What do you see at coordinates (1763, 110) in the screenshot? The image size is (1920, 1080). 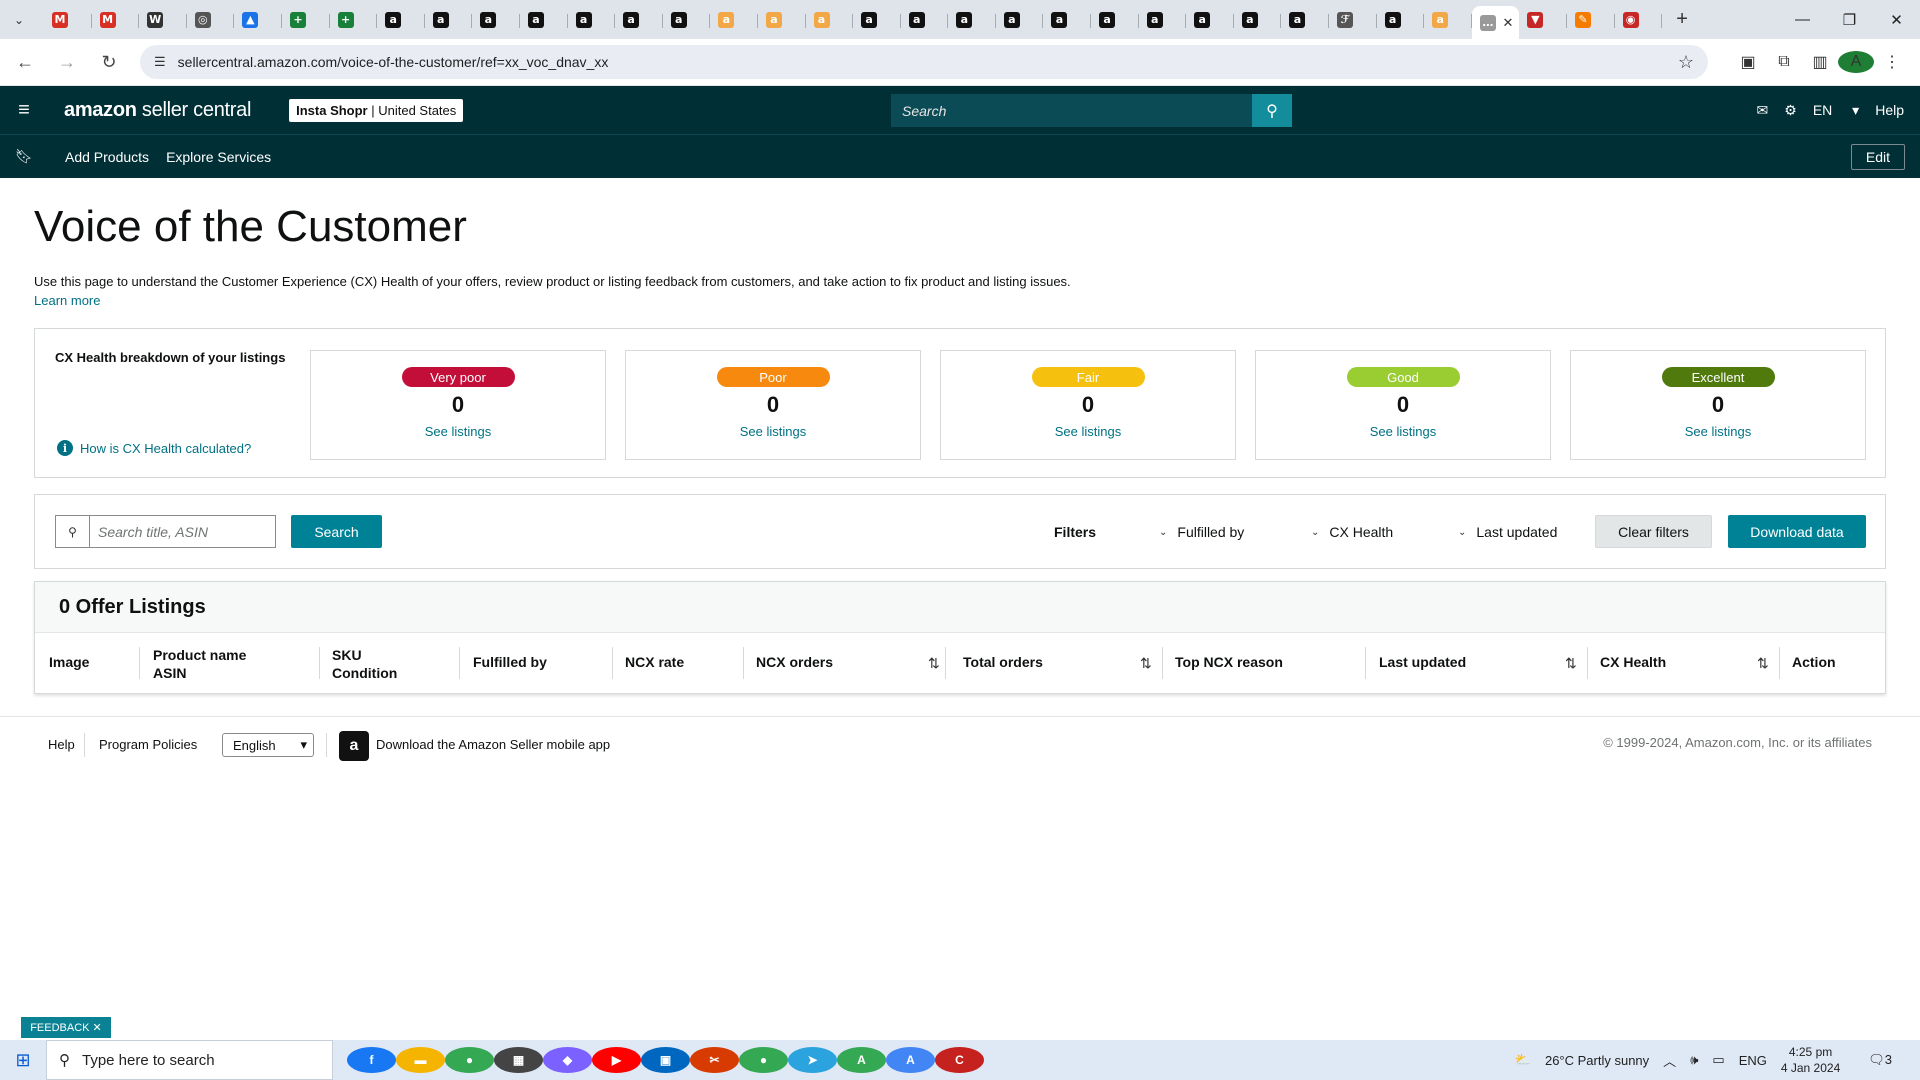 I see `mail-icon: ✉` at bounding box center [1763, 110].